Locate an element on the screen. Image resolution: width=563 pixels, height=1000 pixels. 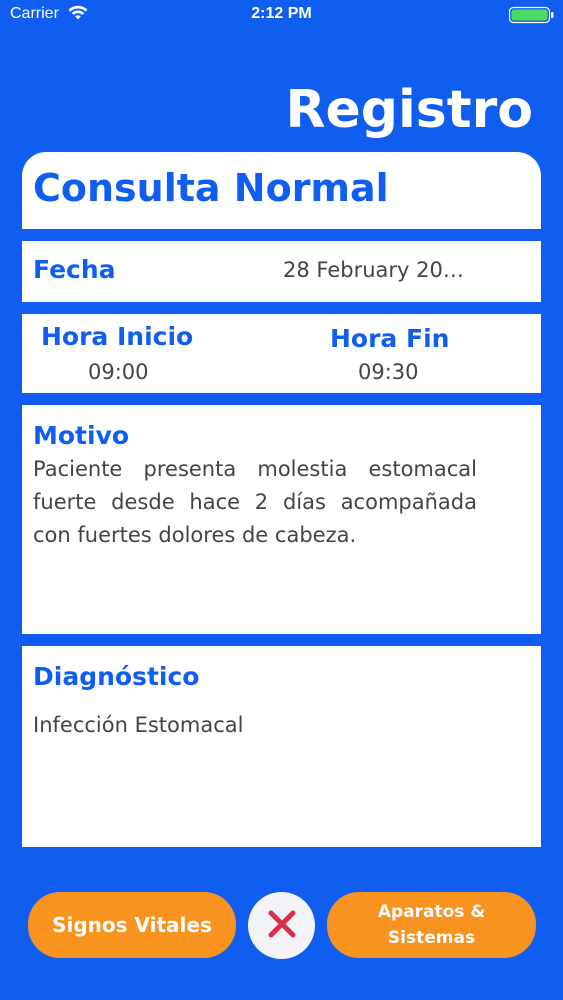
hora-inicio-value: 09:00 is located at coordinates (118, 372).